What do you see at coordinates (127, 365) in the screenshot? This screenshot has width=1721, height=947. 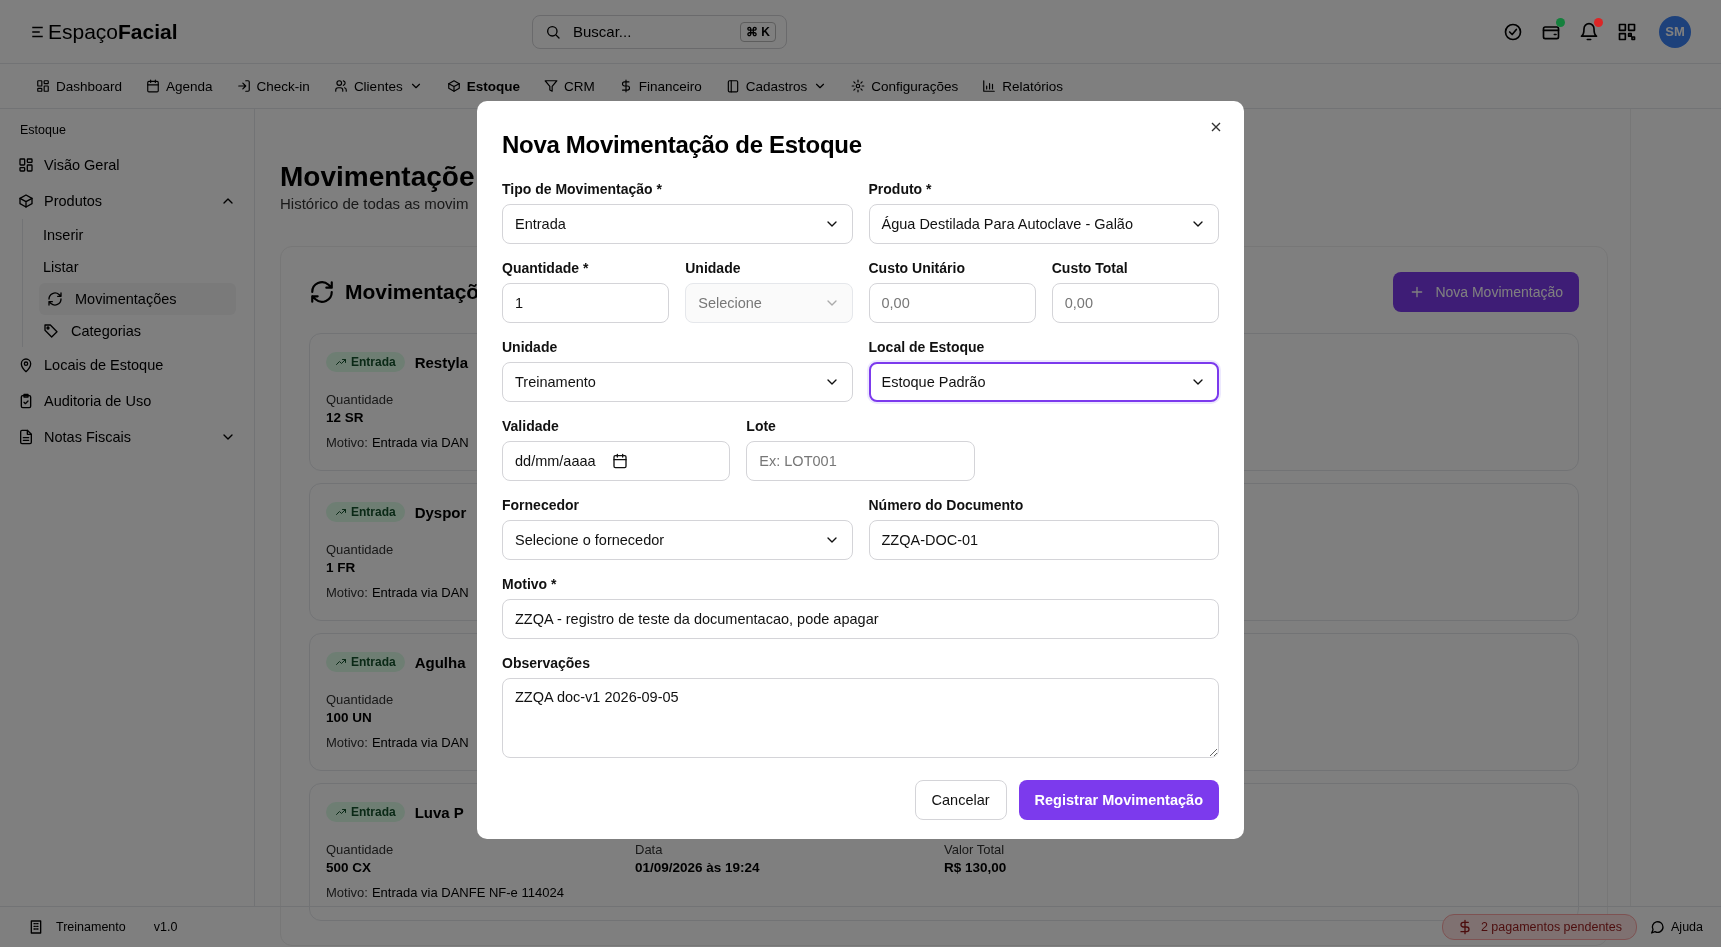 I see `sidebar-item: Locais de Estoque` at bounding box center [127, 365].